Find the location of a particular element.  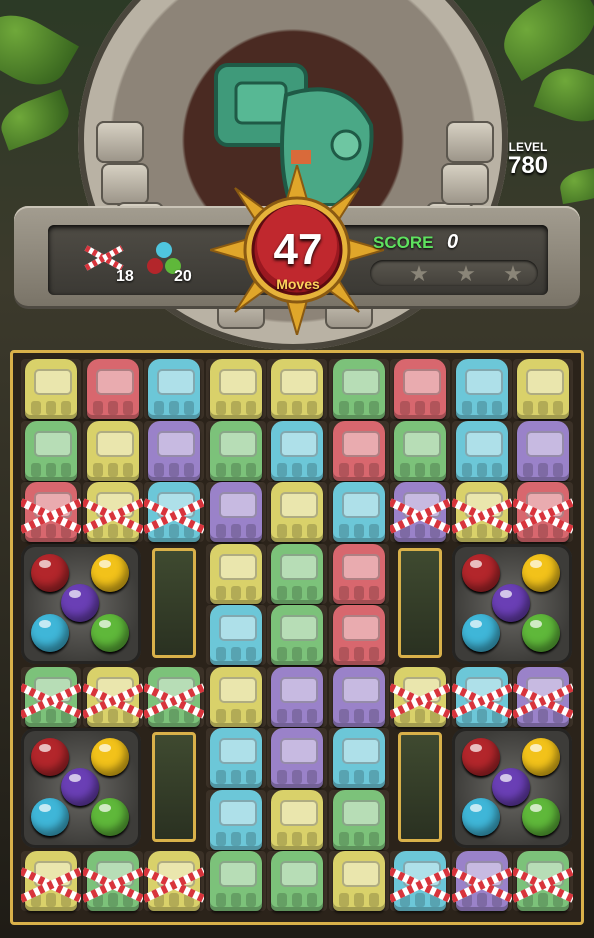

empty-slot is located at coordinates (174, 787).